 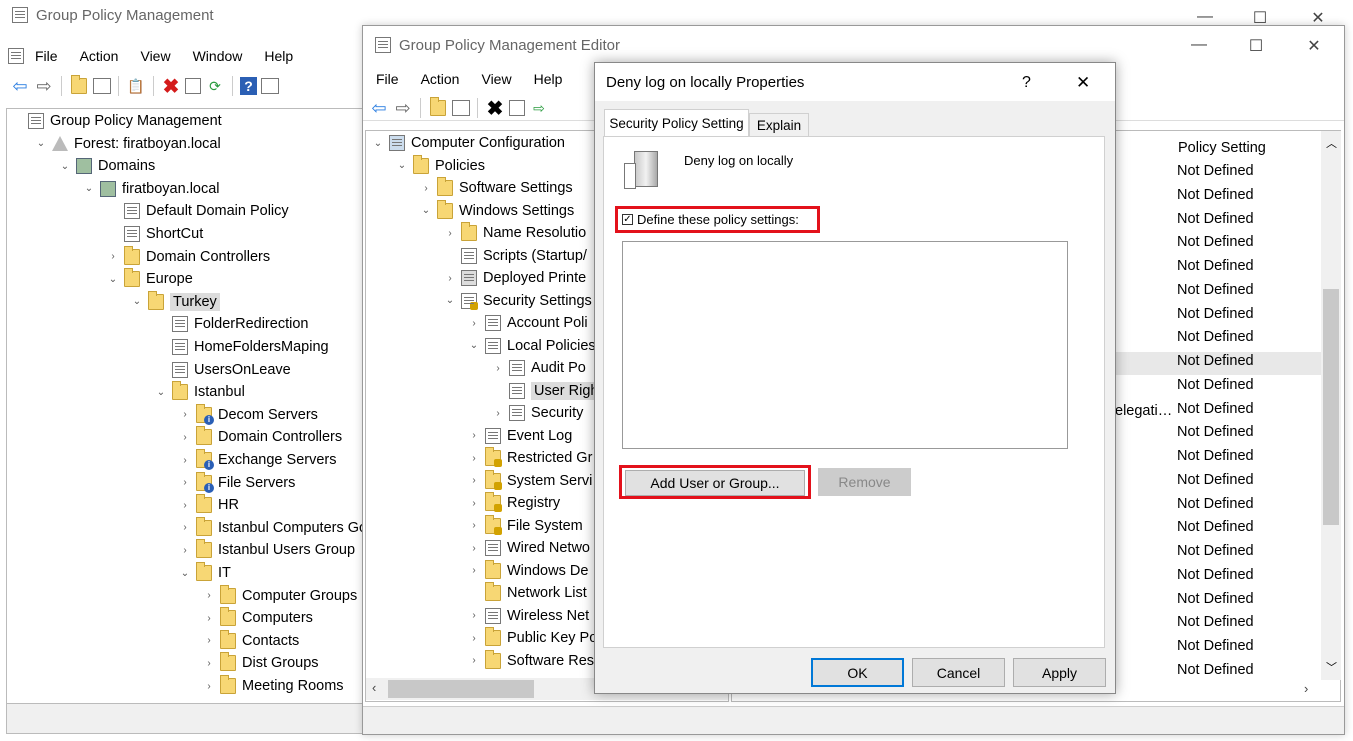 What do you see at coordinates (1306, 688) in the screenshot?
I see `scroll-right-icon: ›` at bounding box center [1306, 688].